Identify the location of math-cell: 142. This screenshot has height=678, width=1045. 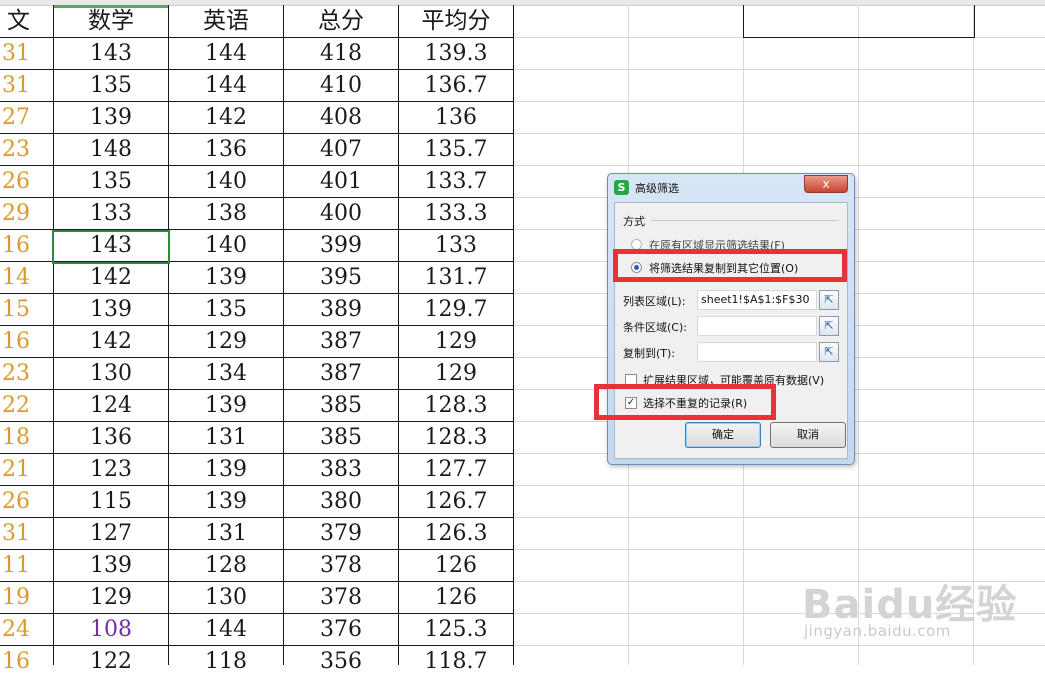
(111, 278).